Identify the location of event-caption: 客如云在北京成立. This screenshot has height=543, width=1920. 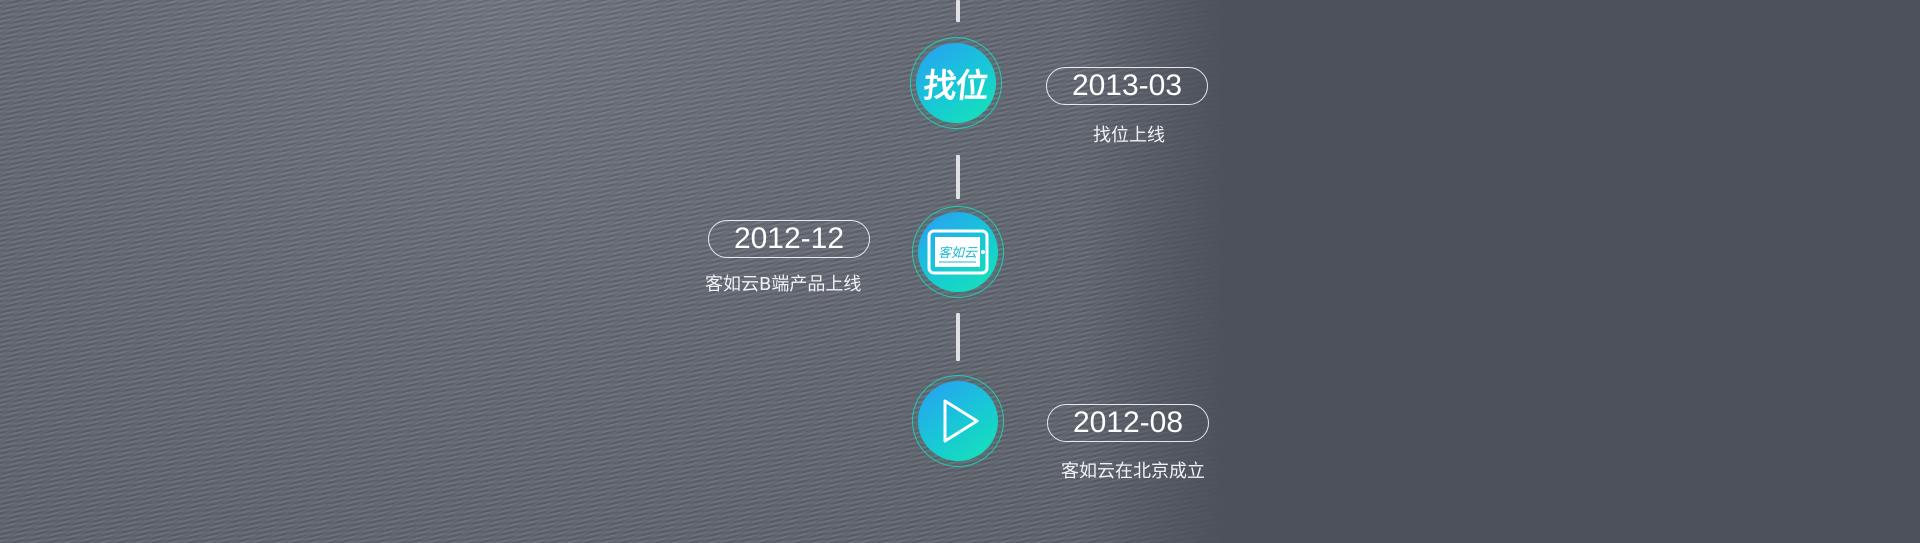
(1133, 471).